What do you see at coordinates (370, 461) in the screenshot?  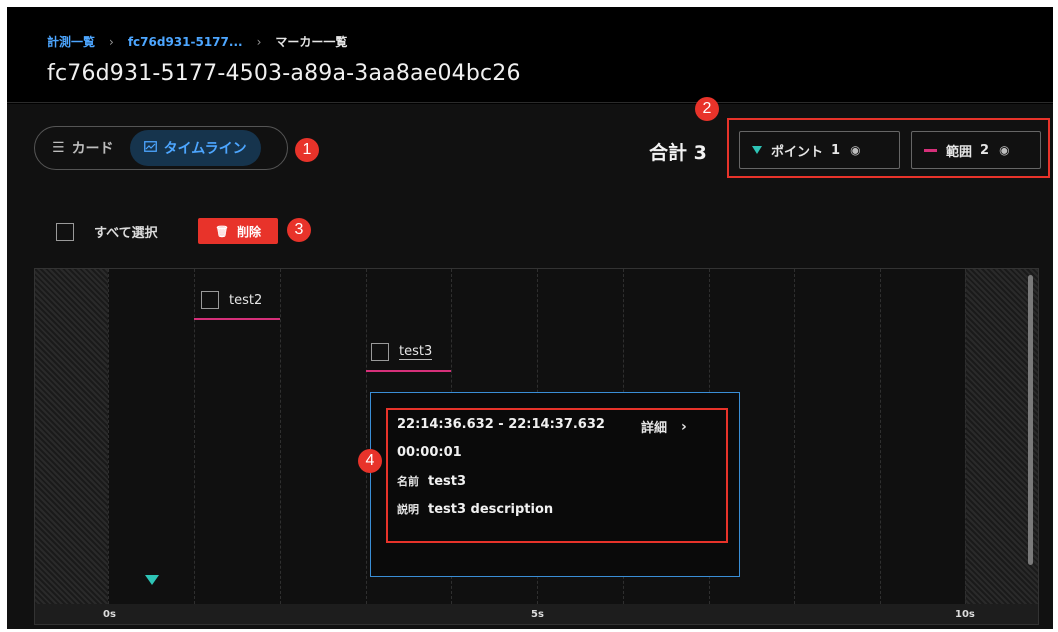 I see `callout-badge: 4` at bounding box center [370, 461].